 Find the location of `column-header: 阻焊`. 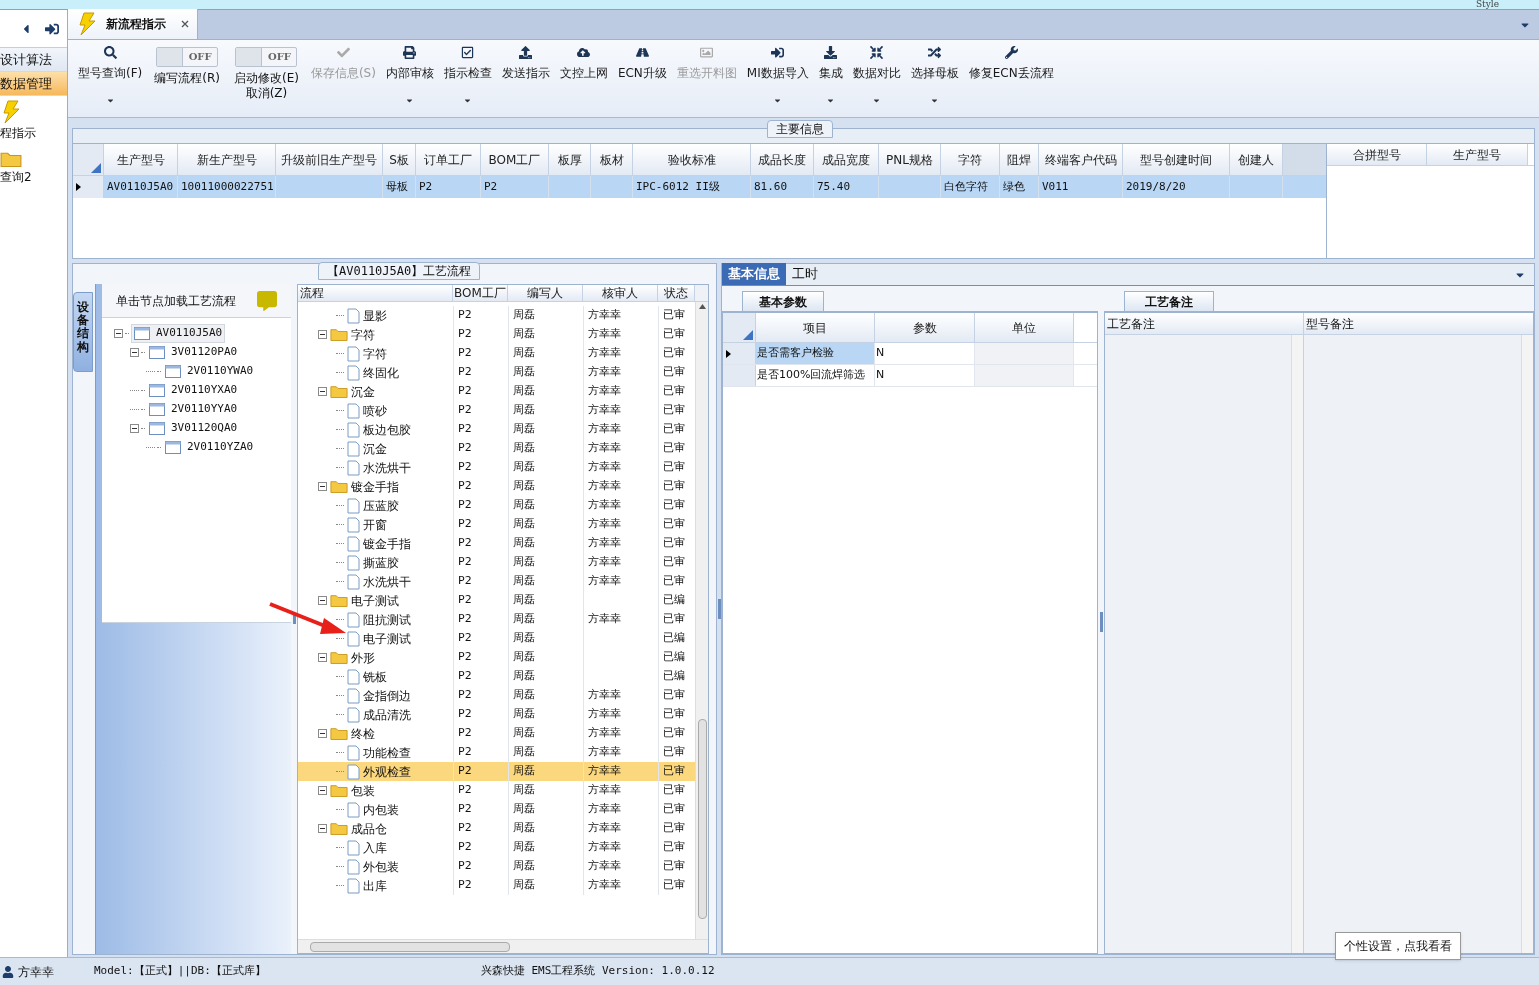

column-header: 阻焊 is located at coordinates (1019, 159).